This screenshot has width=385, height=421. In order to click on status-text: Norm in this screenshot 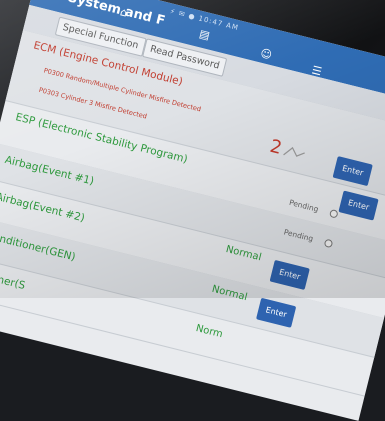, I will do `click(209, 332)`.